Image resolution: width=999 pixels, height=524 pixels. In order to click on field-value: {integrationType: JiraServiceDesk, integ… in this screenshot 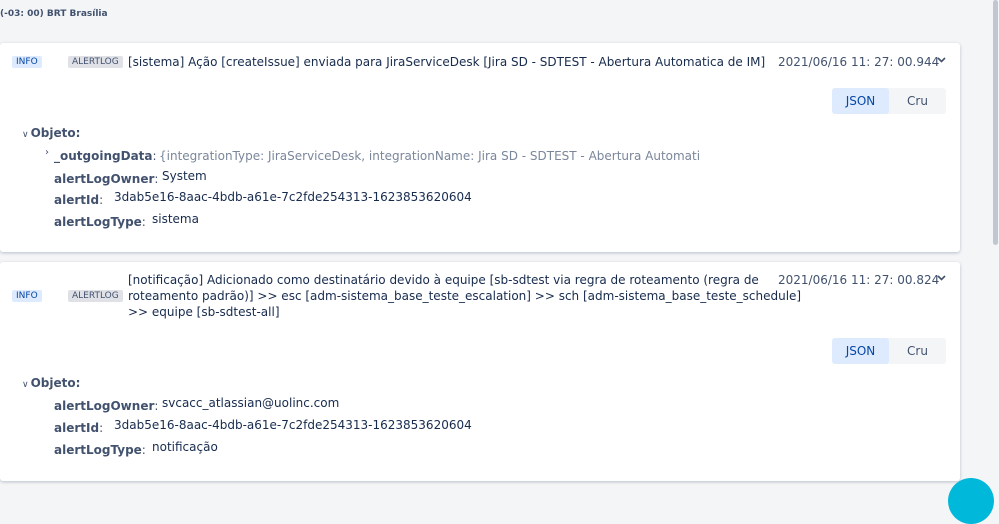, I will do `click(430, 156)`.